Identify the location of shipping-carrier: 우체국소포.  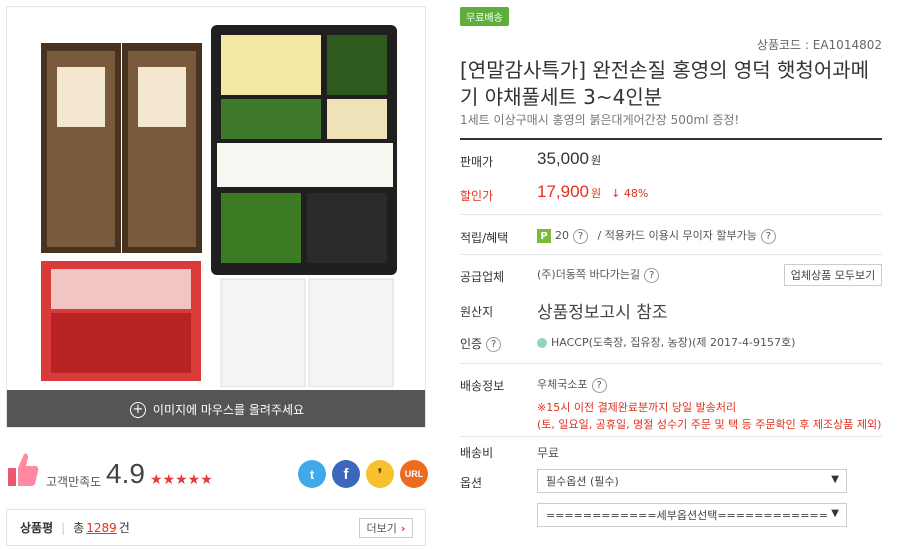
(562, 384).